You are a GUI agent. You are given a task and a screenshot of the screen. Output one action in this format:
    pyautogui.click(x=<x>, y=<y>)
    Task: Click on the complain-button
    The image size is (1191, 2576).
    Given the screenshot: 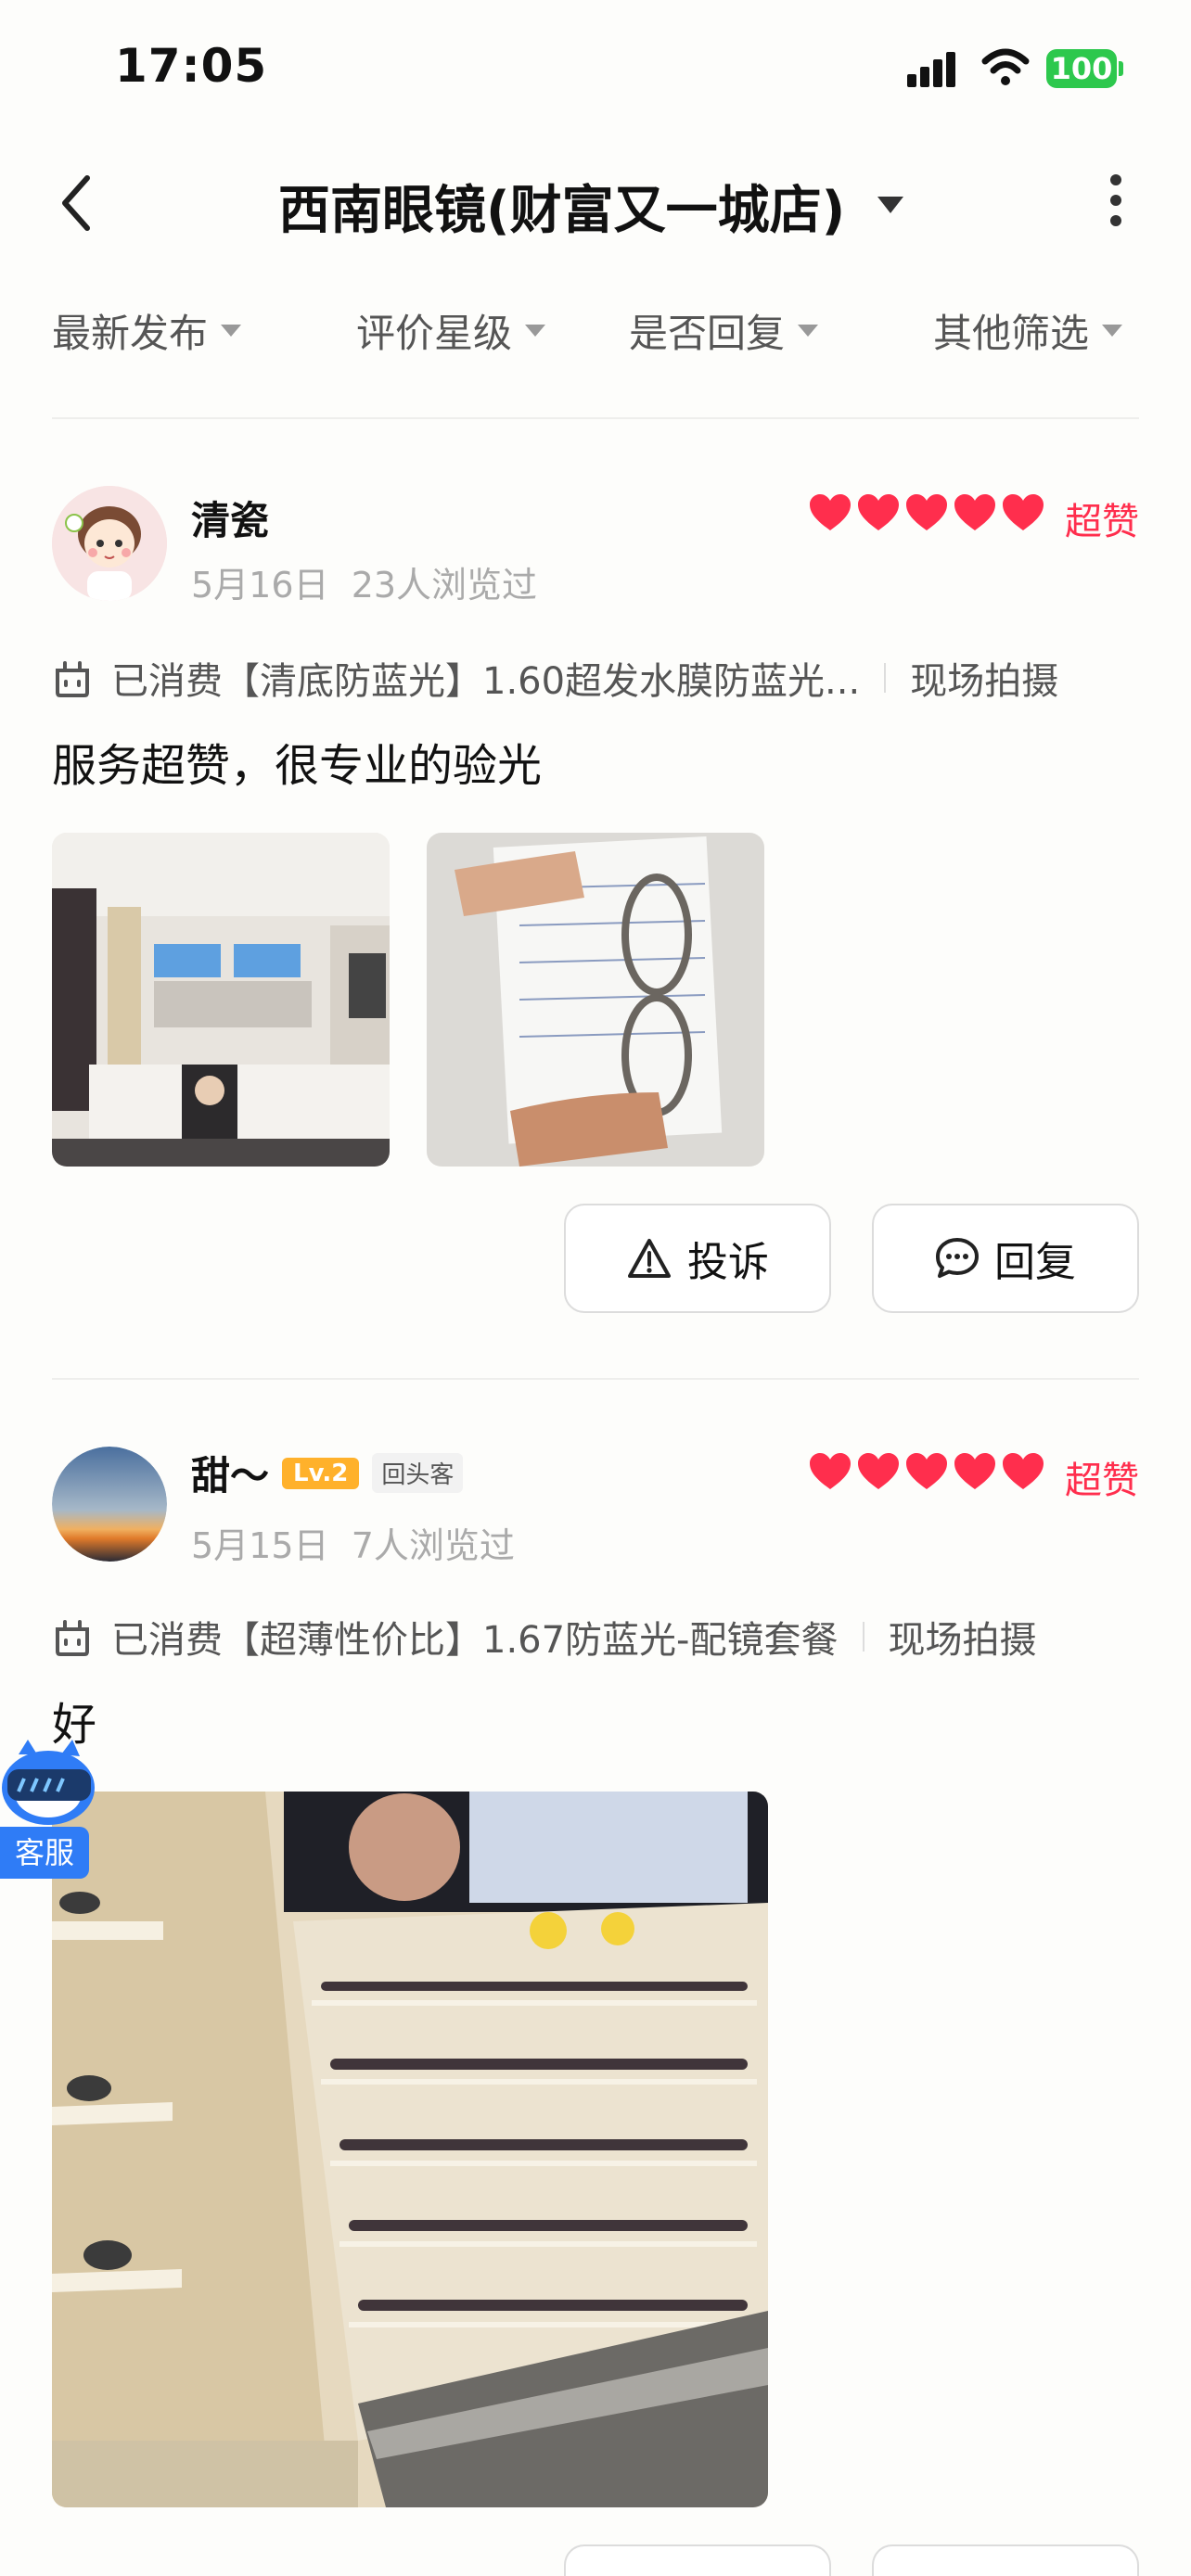 What is the action you would take?
    pyautogui.click(x=697, y=2560)
    